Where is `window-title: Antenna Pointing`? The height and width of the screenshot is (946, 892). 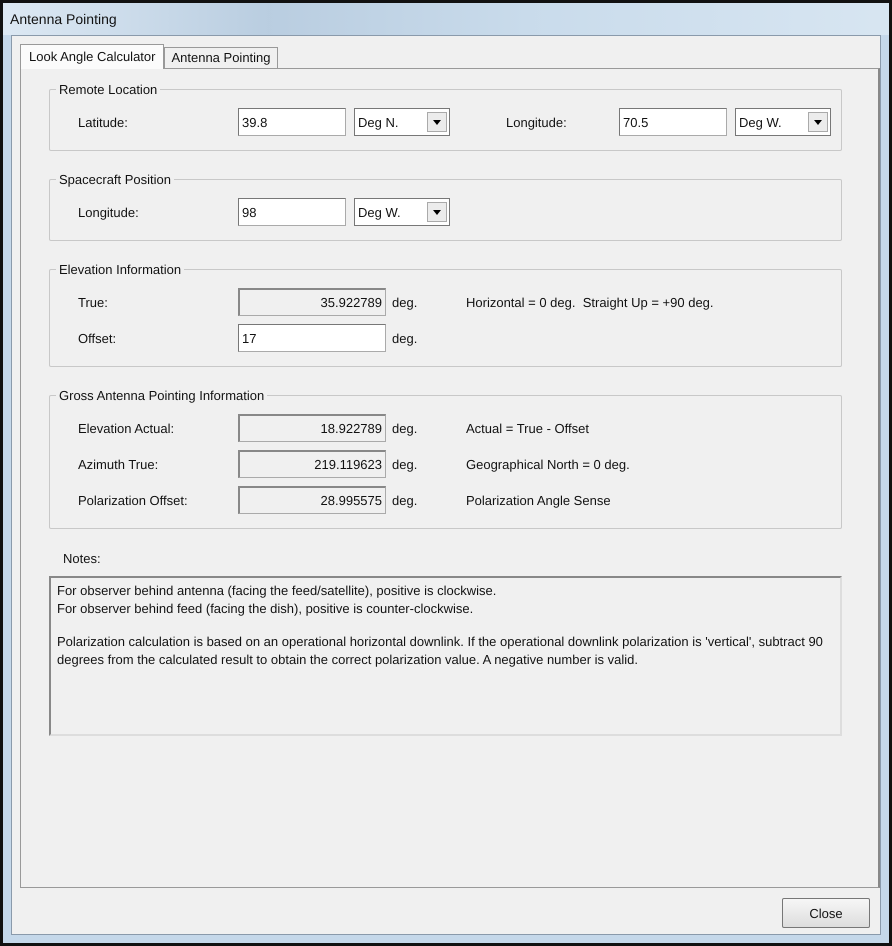 window-title: Antenna Pointing is located at coordinates (63, 19).